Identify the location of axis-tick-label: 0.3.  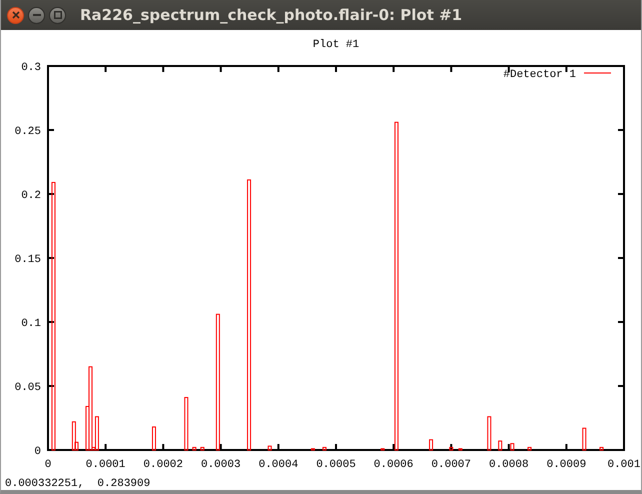
(31, 68).